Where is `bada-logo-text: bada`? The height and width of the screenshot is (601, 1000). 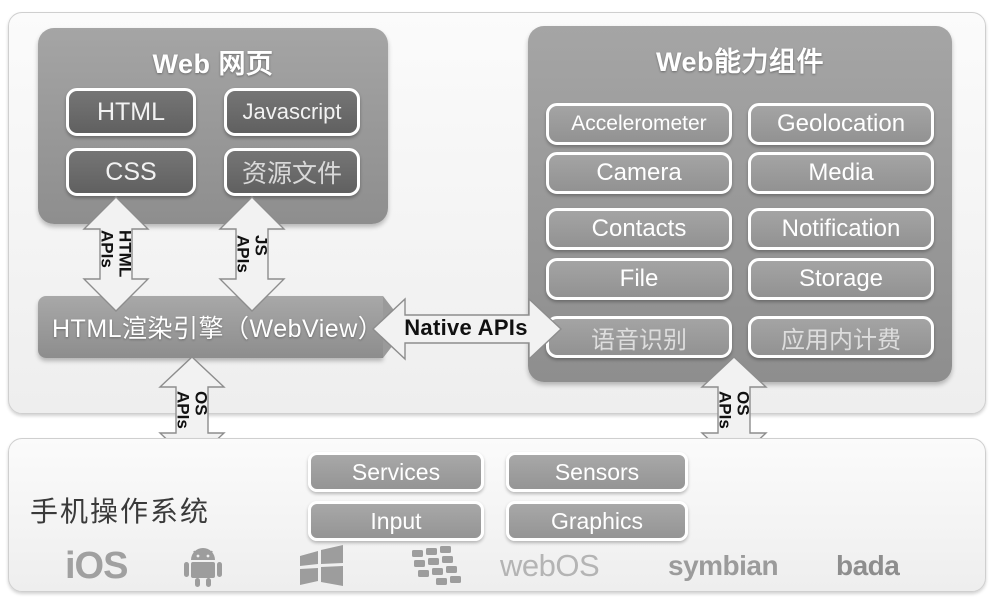 bada-logo-text: bada is located at coordinates (868, 565).